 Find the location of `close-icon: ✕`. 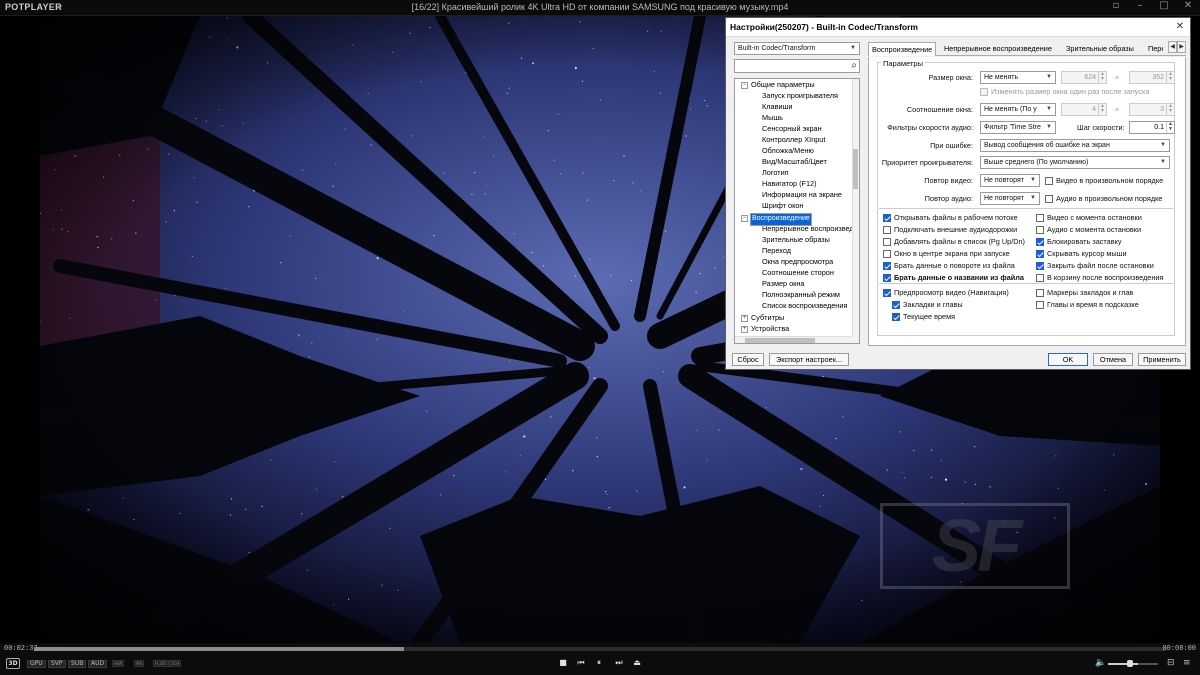

close-icon: ✕ is located at coordinates (1188, 5).